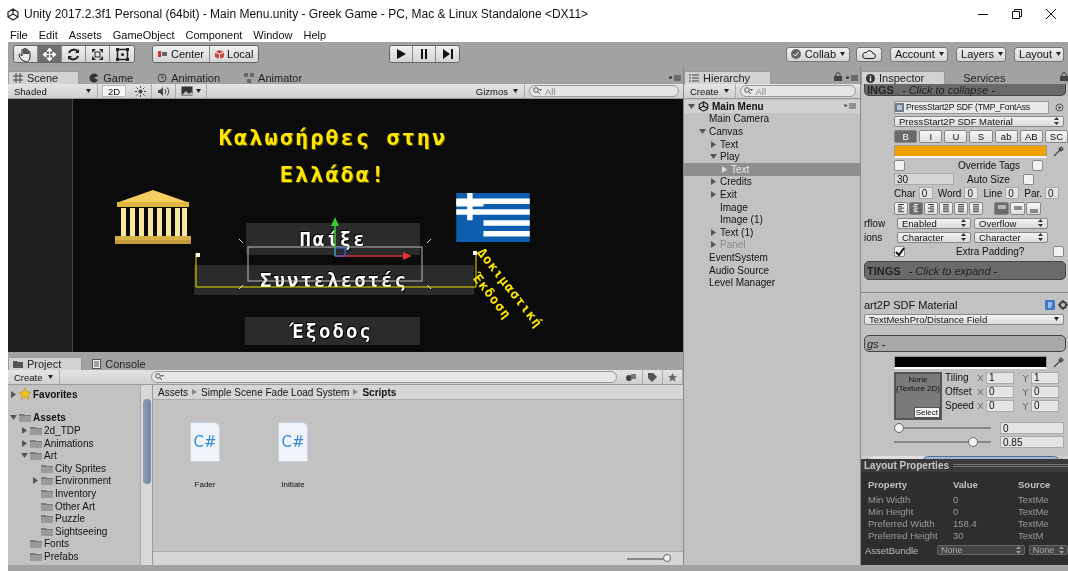  Describe the element at coordinates (903, 77) in the screenshot. I see `view-tab: Inspector` at that location.